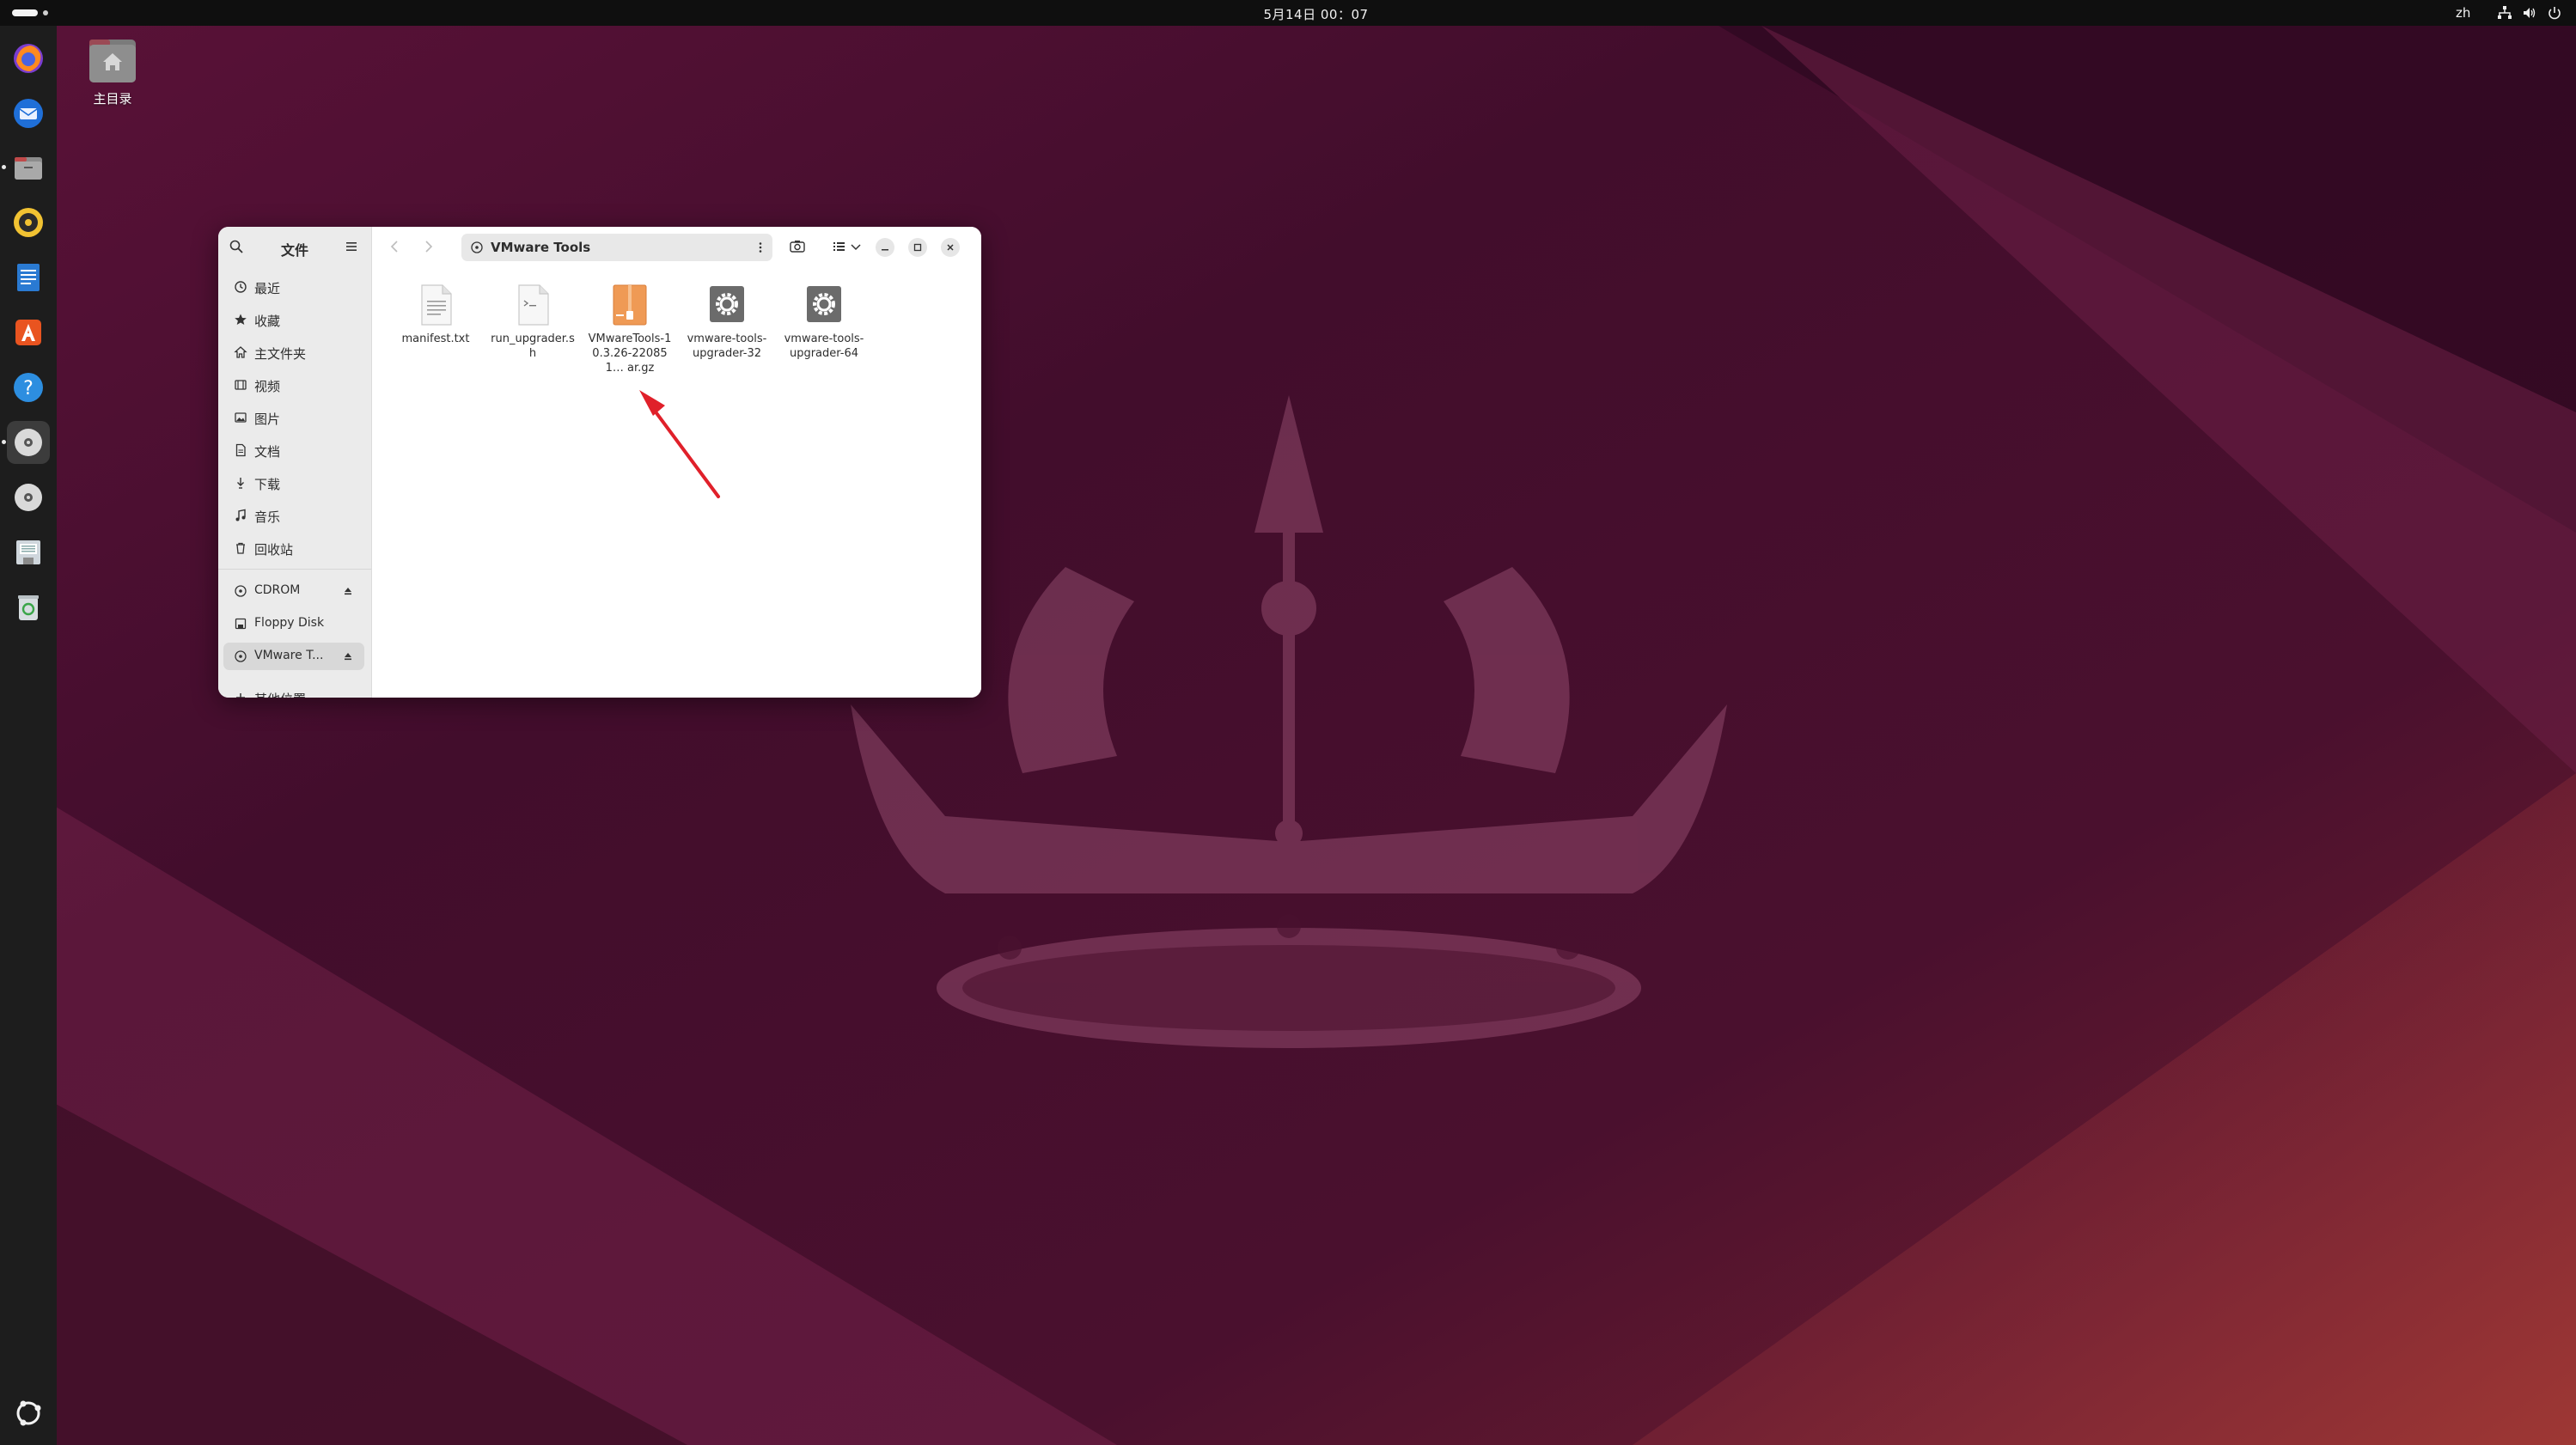 Image resolution: width=2576 pixels, height=1445 pixels. What do you see at coordinates (541, 248) in the screenshot?
I see `path-location: VMware Tools` at bounding box center [541, 248].